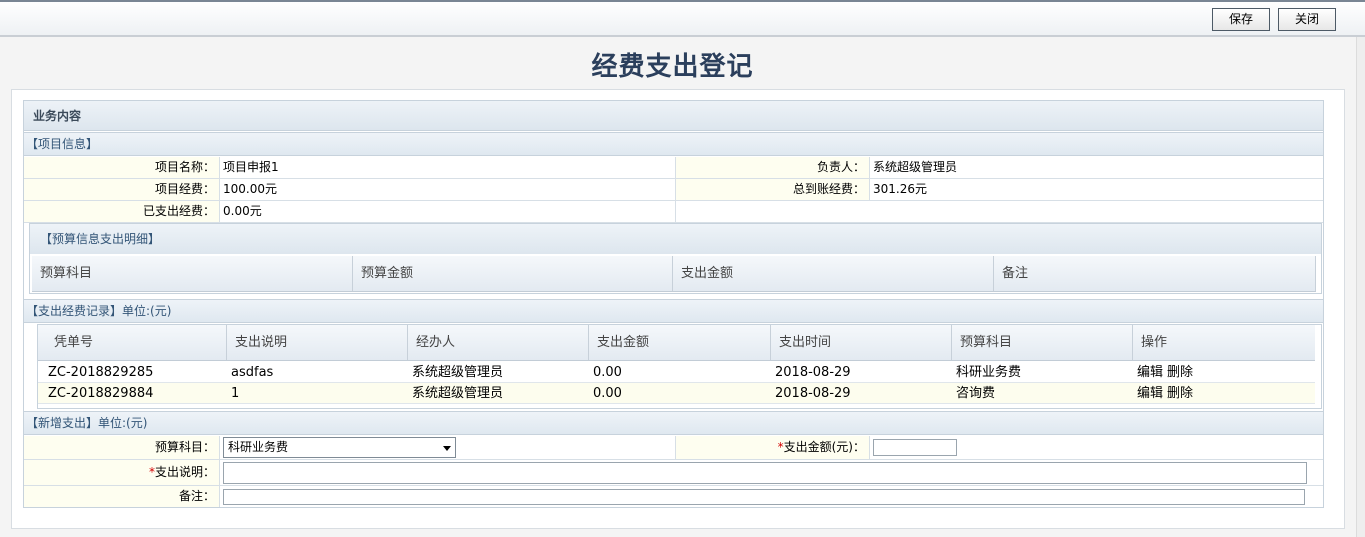 The width and height of the screenshot is (1365, 537). What do you see at coordinates (673, 448) in the screenshot?
I see `new-expense-row-1: 预算科目： 科研业务费 *支出金额(元)：` at bounding box center [673, 448].